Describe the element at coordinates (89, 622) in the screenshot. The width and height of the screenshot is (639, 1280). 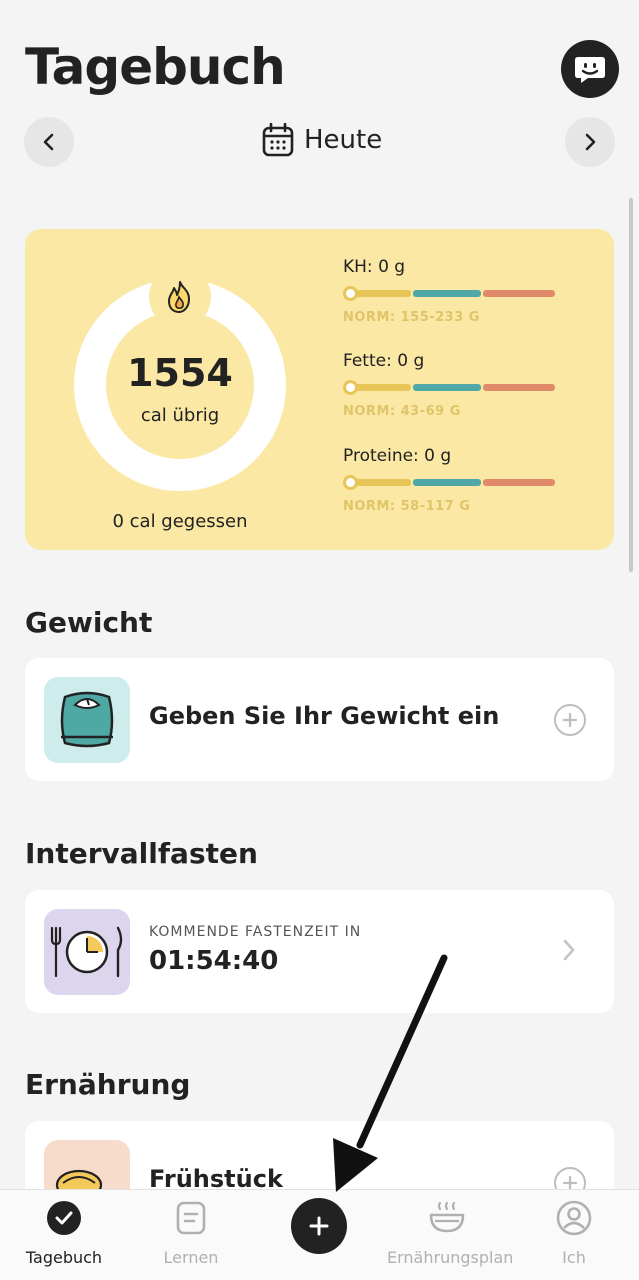
I see `weight-section-title: Gewicht` at that location.